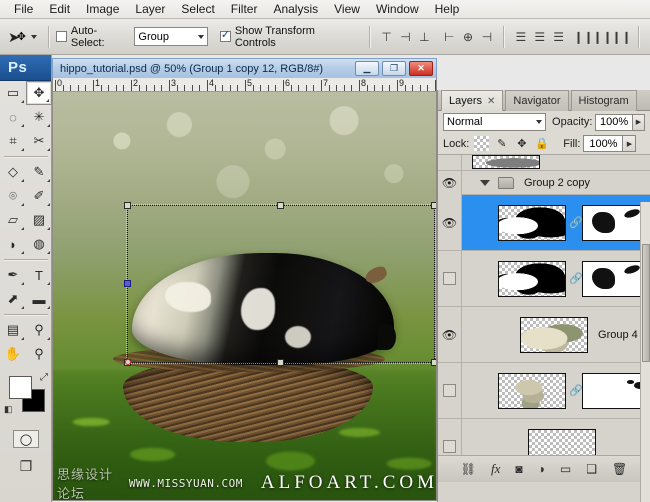 This screenshot has height=502, width=650. What do you see at coordinates (244, 84) in the screenshot?
I see `horizontal-ruler: 012345678910` at bounding box center [244, 84].